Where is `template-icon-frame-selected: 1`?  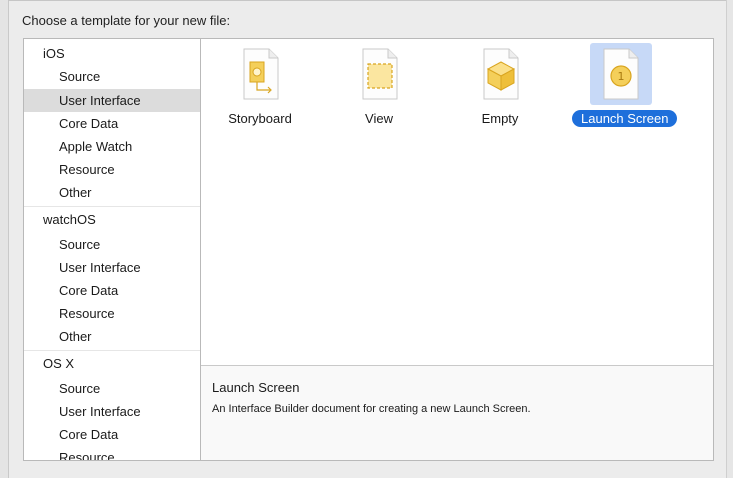
template-icon-frame-selected: 1 is located at coordinates (621, 74).